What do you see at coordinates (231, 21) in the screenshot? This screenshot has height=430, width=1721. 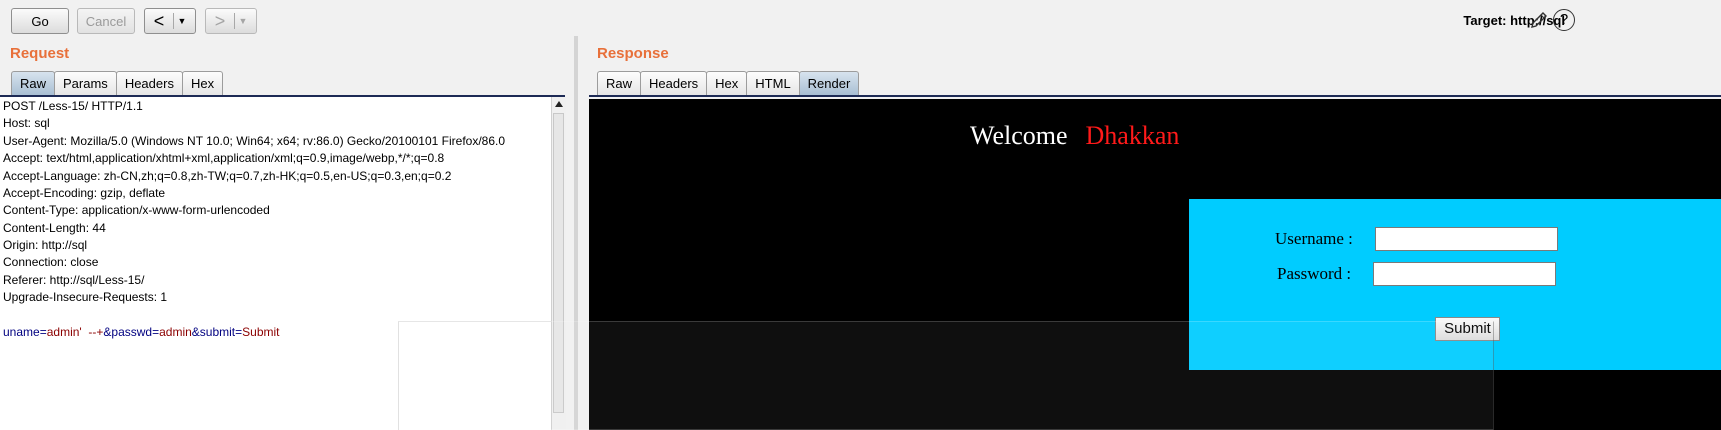 I see `forward-button: > ▼` at bounding box center [231, 21].